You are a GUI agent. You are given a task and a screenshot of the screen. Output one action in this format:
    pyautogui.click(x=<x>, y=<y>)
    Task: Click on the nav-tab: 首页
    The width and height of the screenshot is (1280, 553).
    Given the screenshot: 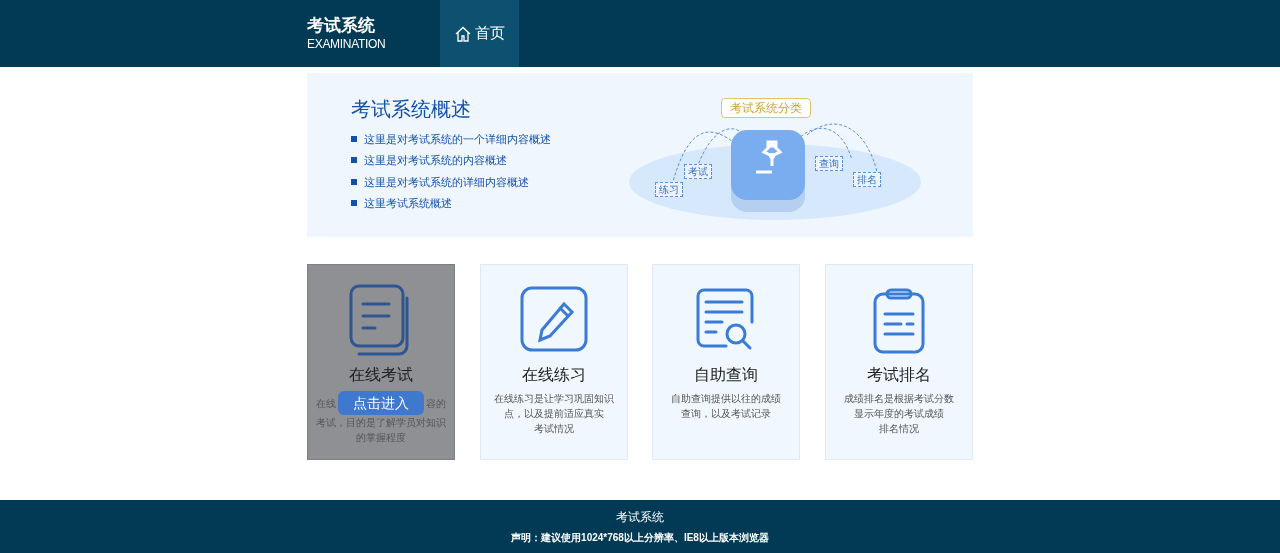 What is the action you would take?
    pyautogui.click(x=479, y=33)
    